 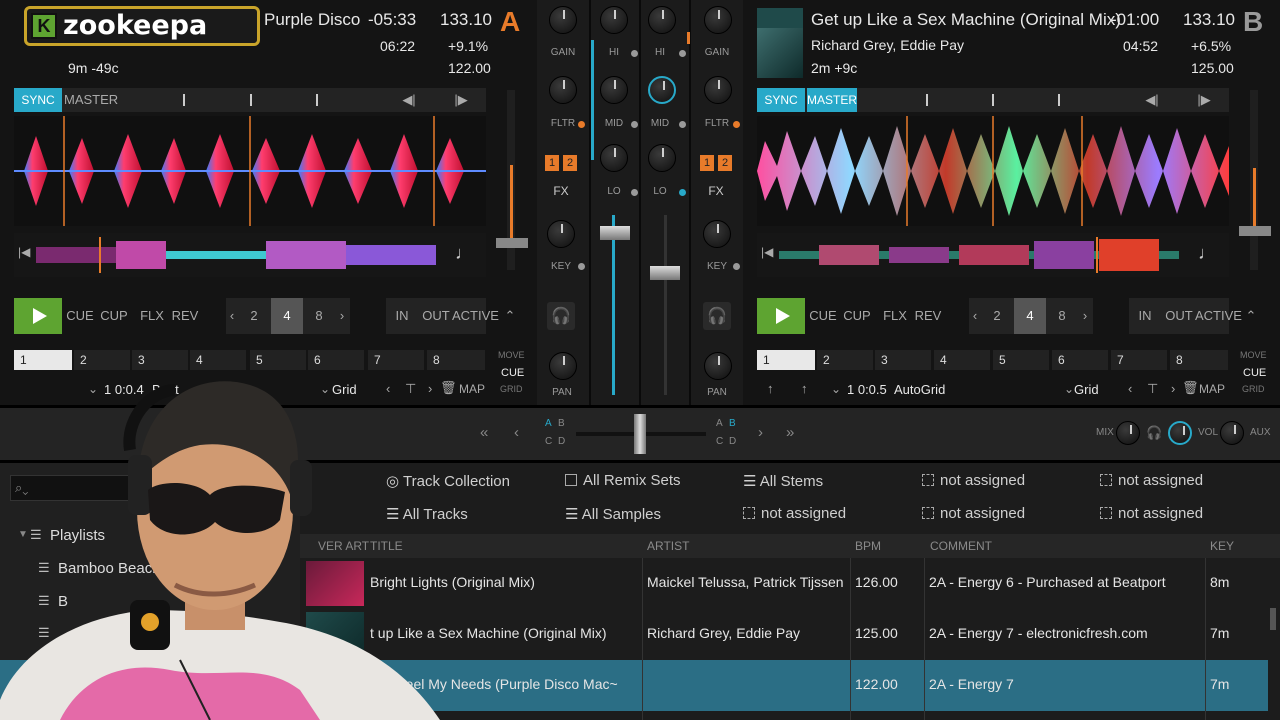 I want to click on deck-b-master-button: MASTER, so click(x=832, y=100).